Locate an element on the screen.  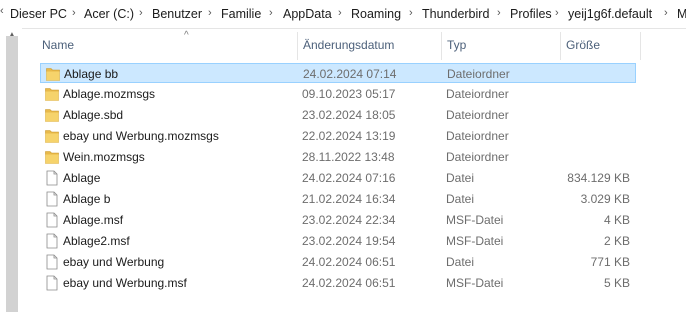
file-name: ebay und Werbung is located at coordinates (114, 262).